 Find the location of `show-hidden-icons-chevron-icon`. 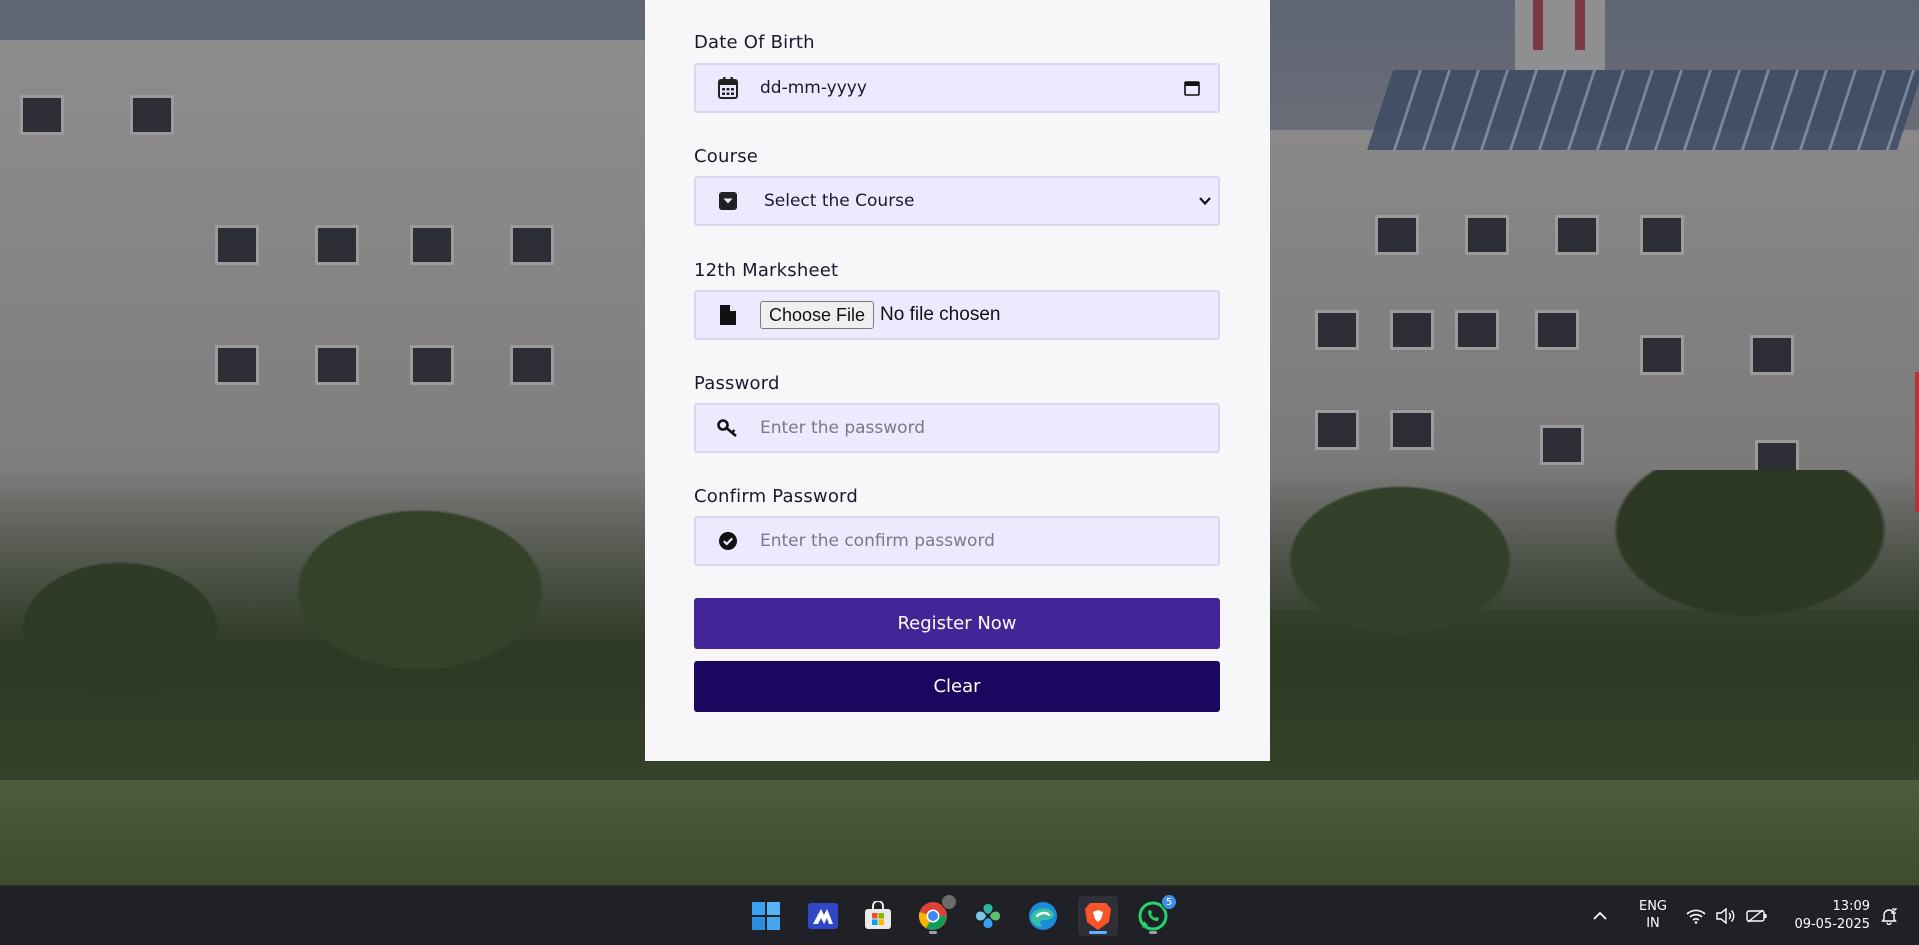

show-hidden-icons-chevron-icon is located at coordinates (1600, 915).